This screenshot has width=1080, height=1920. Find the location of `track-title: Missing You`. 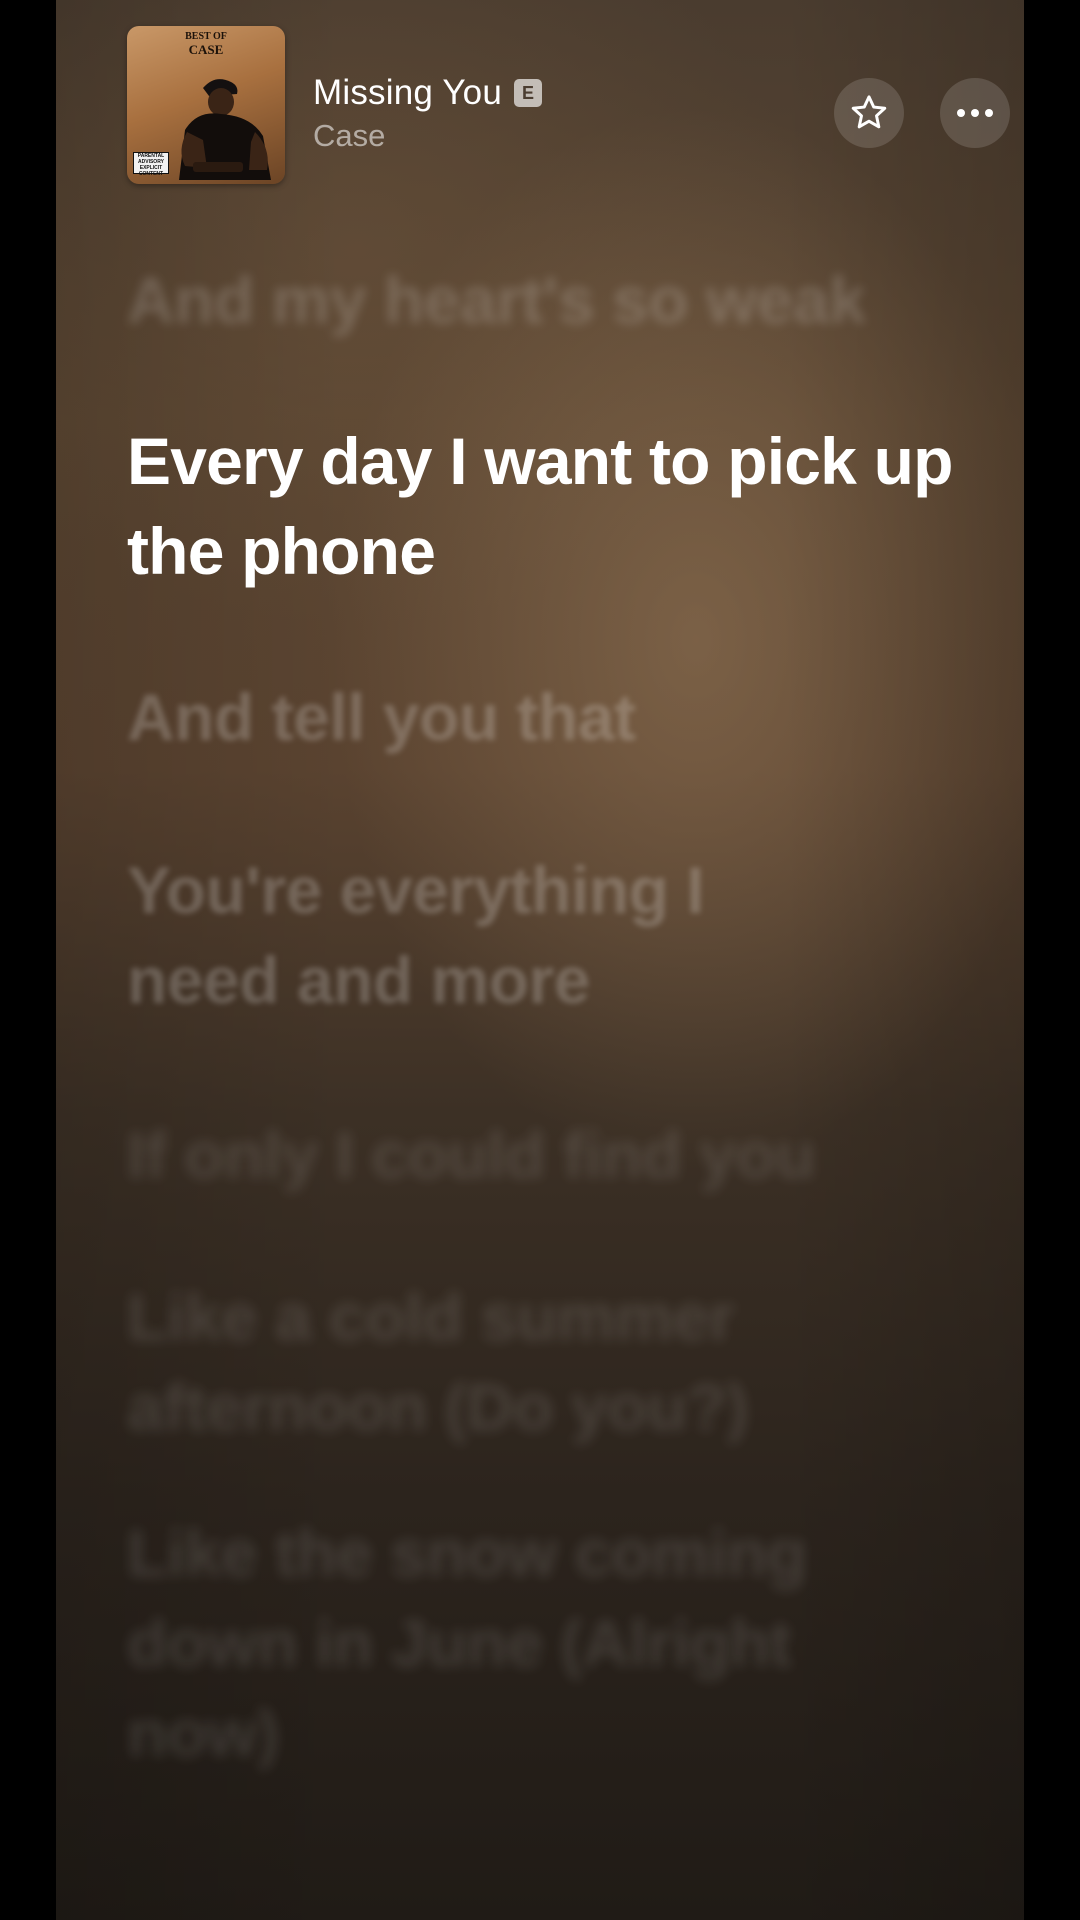

track-title: Missing You is located at coordinates (407, 93).